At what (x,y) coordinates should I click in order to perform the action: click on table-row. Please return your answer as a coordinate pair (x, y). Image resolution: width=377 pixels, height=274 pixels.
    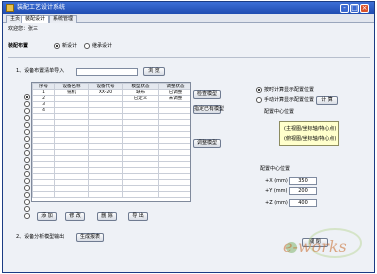
    Looking at the image, I should click on (111, 194).